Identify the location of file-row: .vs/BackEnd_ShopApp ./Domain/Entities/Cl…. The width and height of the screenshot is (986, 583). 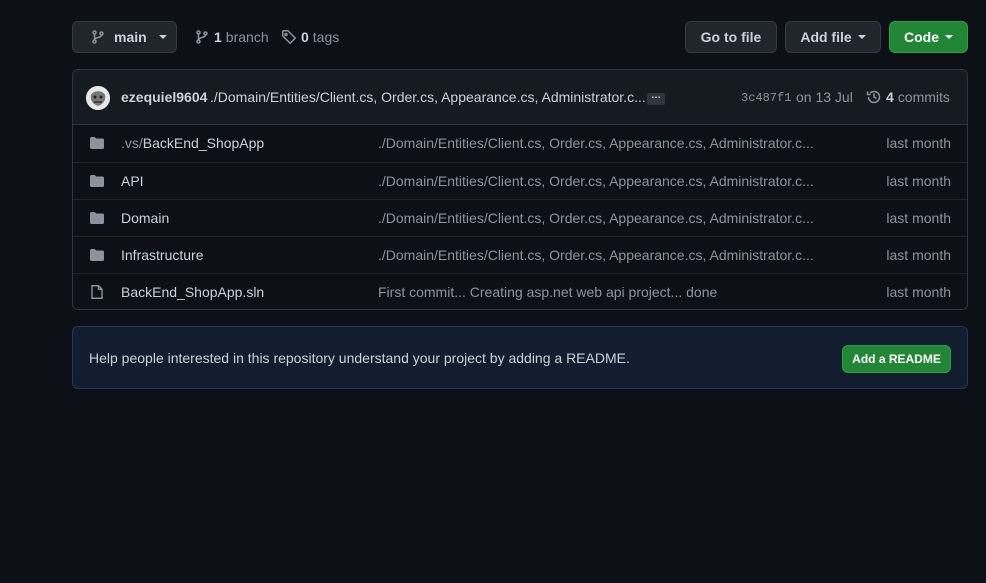
(520, 143).